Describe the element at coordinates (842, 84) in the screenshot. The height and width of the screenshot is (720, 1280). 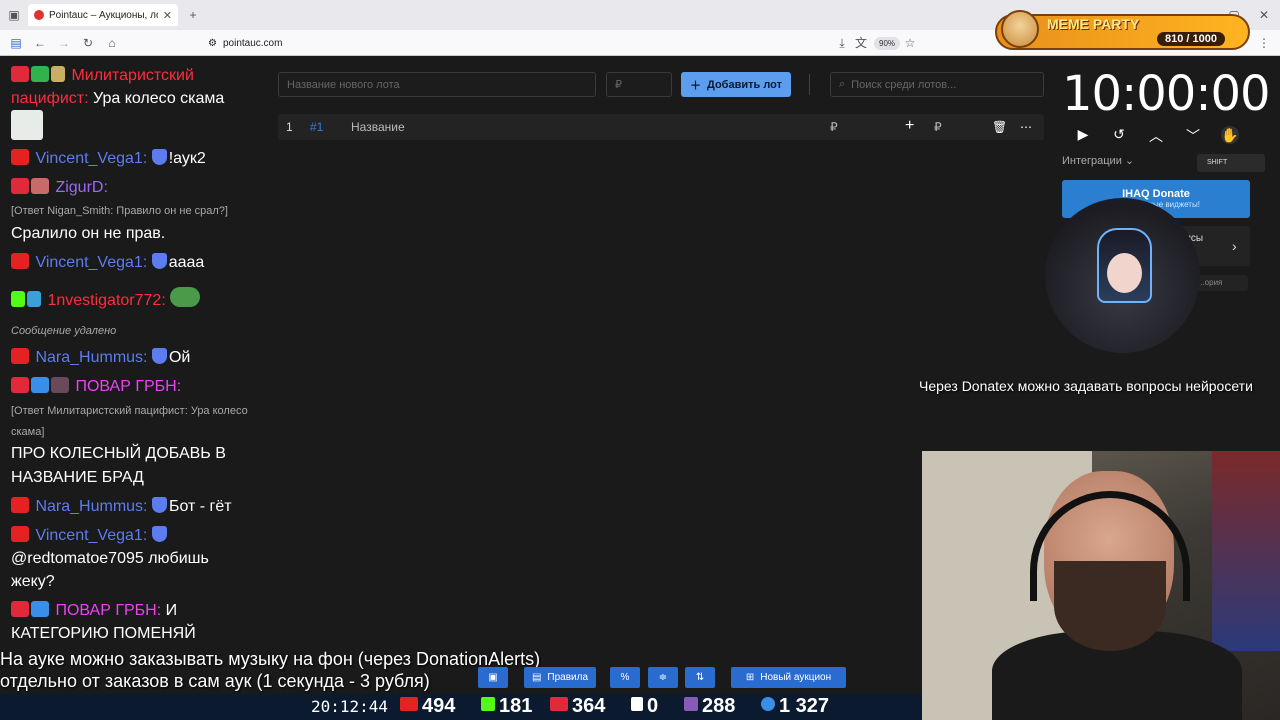
I see `search-icon: ⌕` at that location.